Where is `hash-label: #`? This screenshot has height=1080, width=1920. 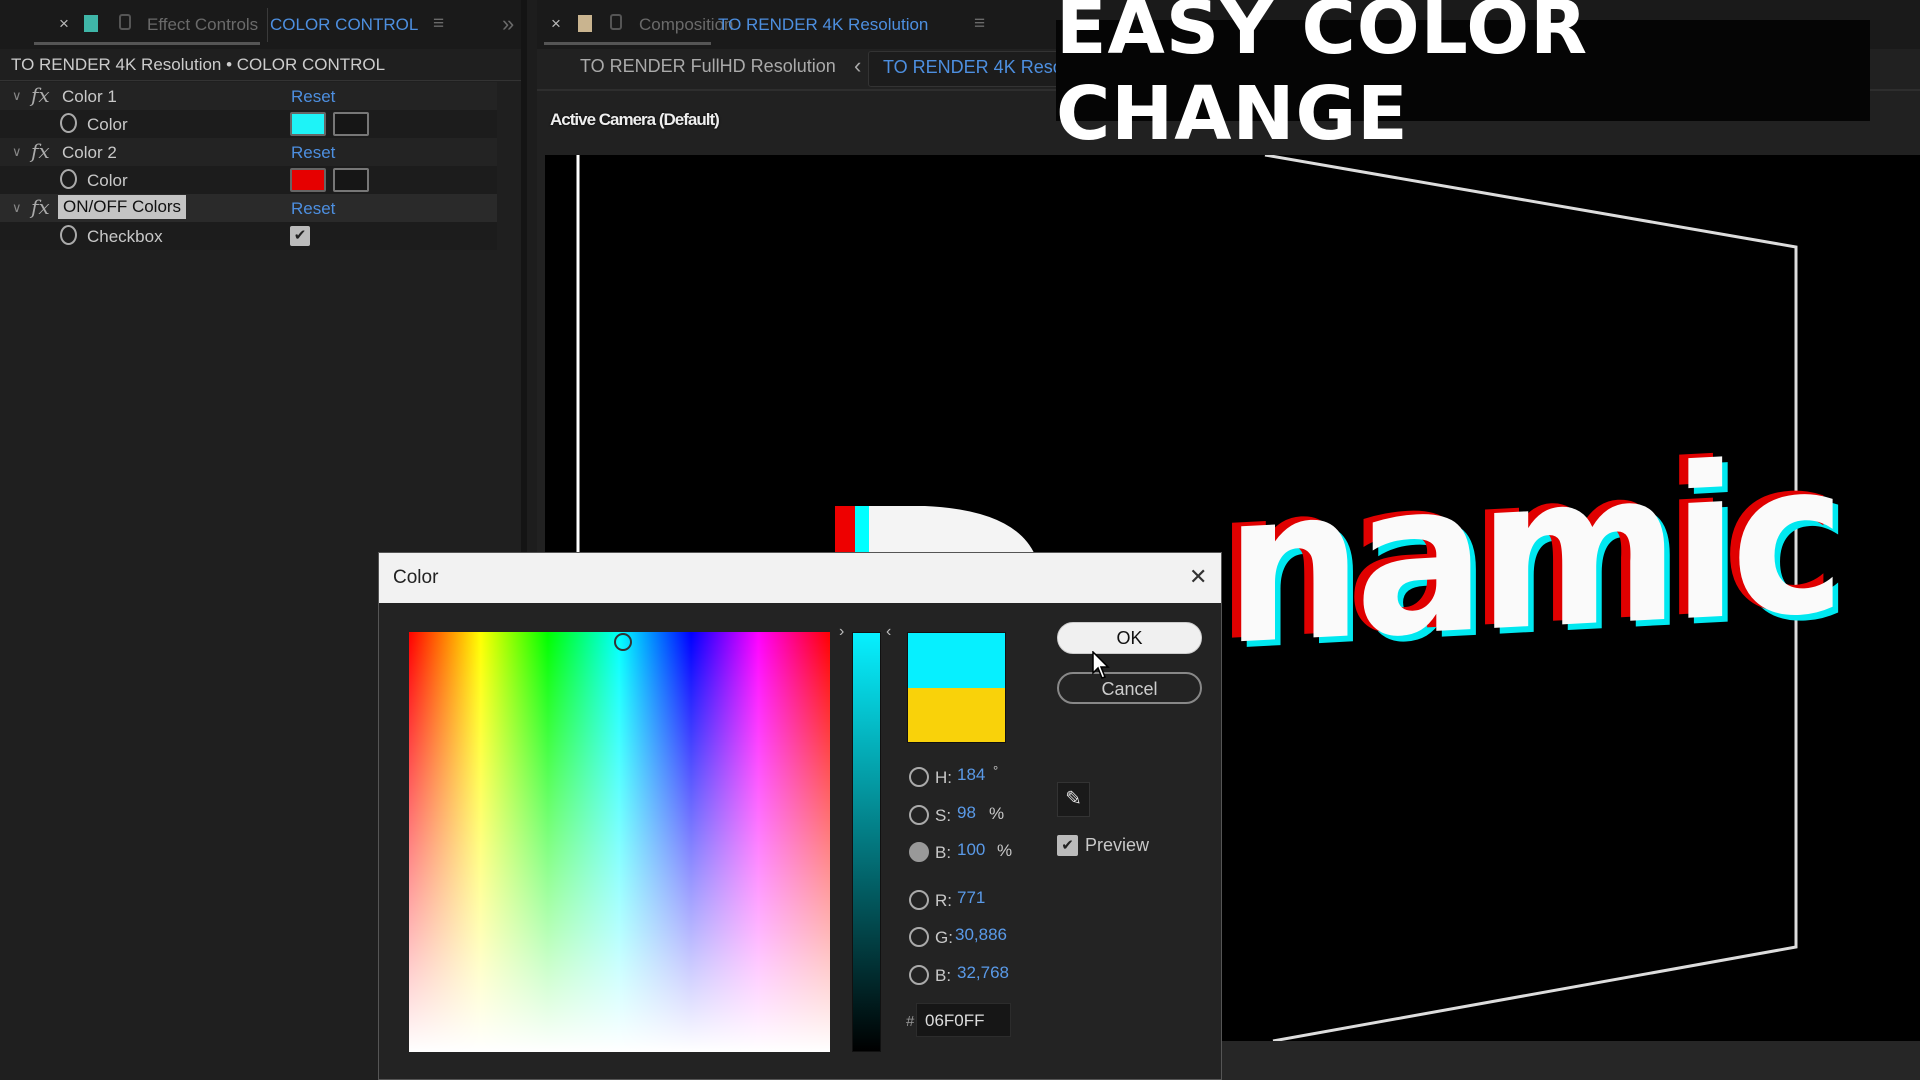 hash-label: # is located at coordinates (910, 1021).